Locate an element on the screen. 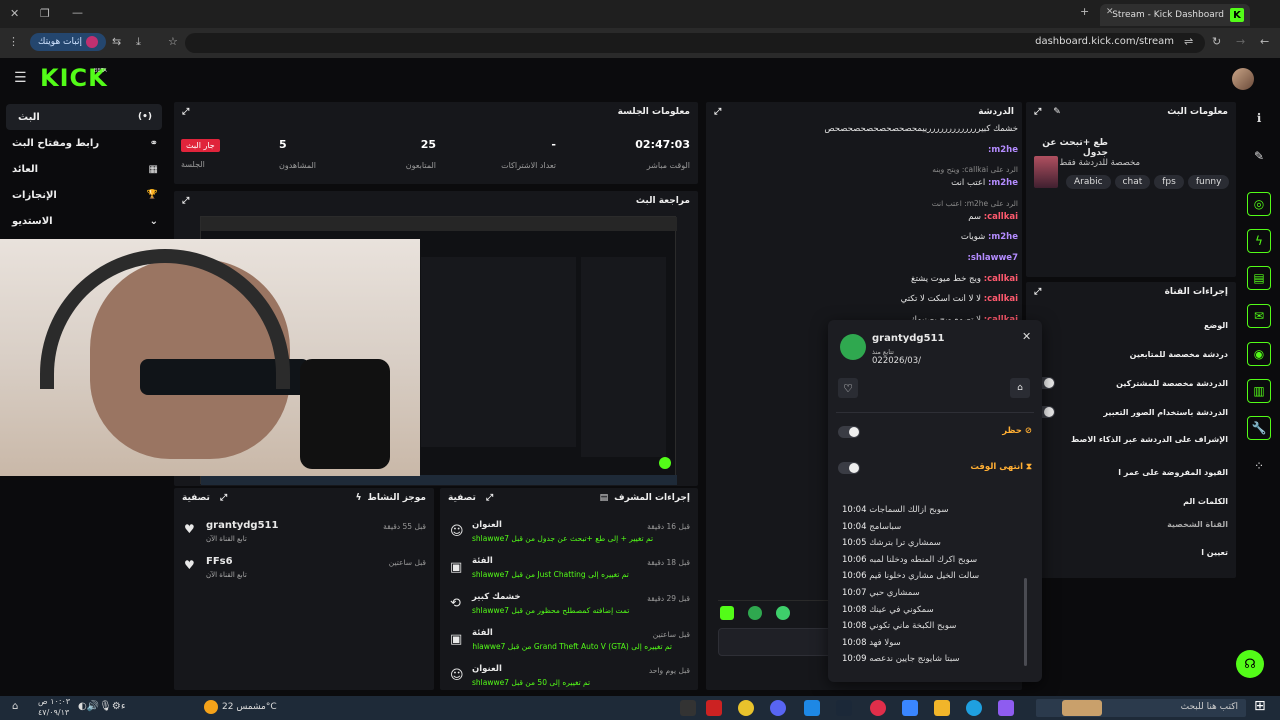  translate-icon: ⇆ is located at coordinates (116, 41).